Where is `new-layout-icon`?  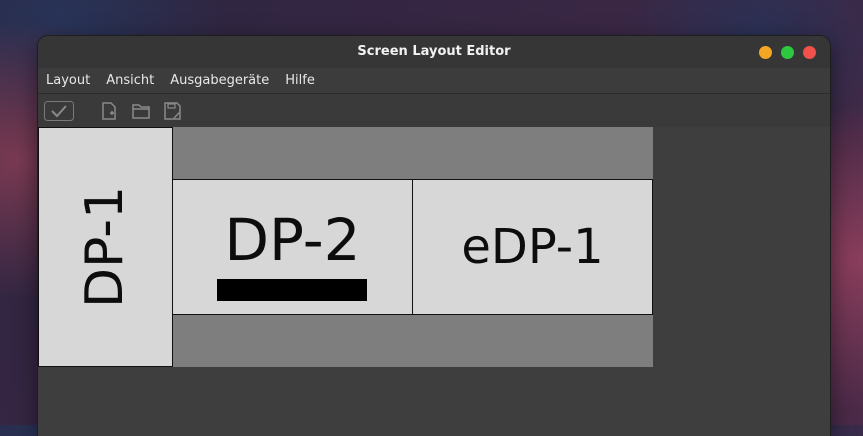
new-layout-icon is located at coordinates (109, 111).